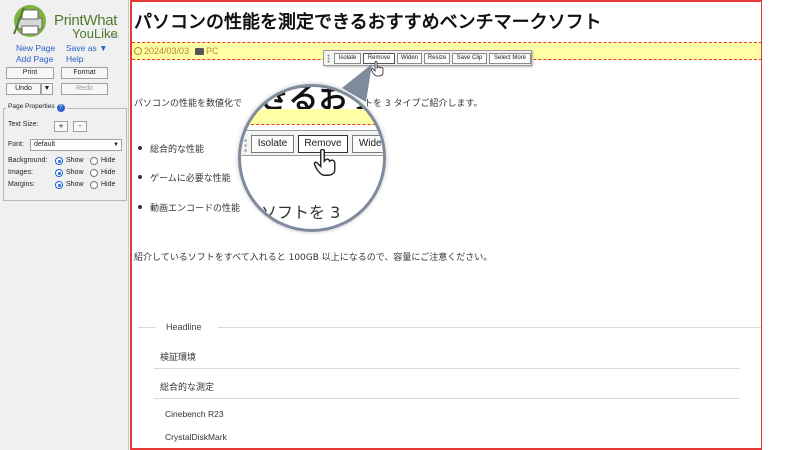  I want to click on margins-hide-radio, so click(94, 185).